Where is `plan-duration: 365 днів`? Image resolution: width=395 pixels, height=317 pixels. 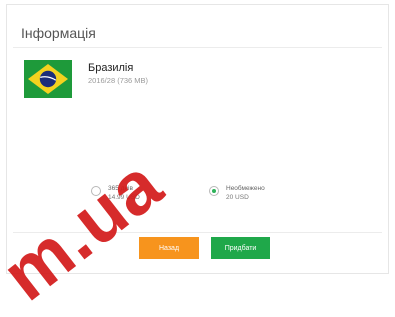
plan-duration: 365 днів is located at coordinates (120, 188).